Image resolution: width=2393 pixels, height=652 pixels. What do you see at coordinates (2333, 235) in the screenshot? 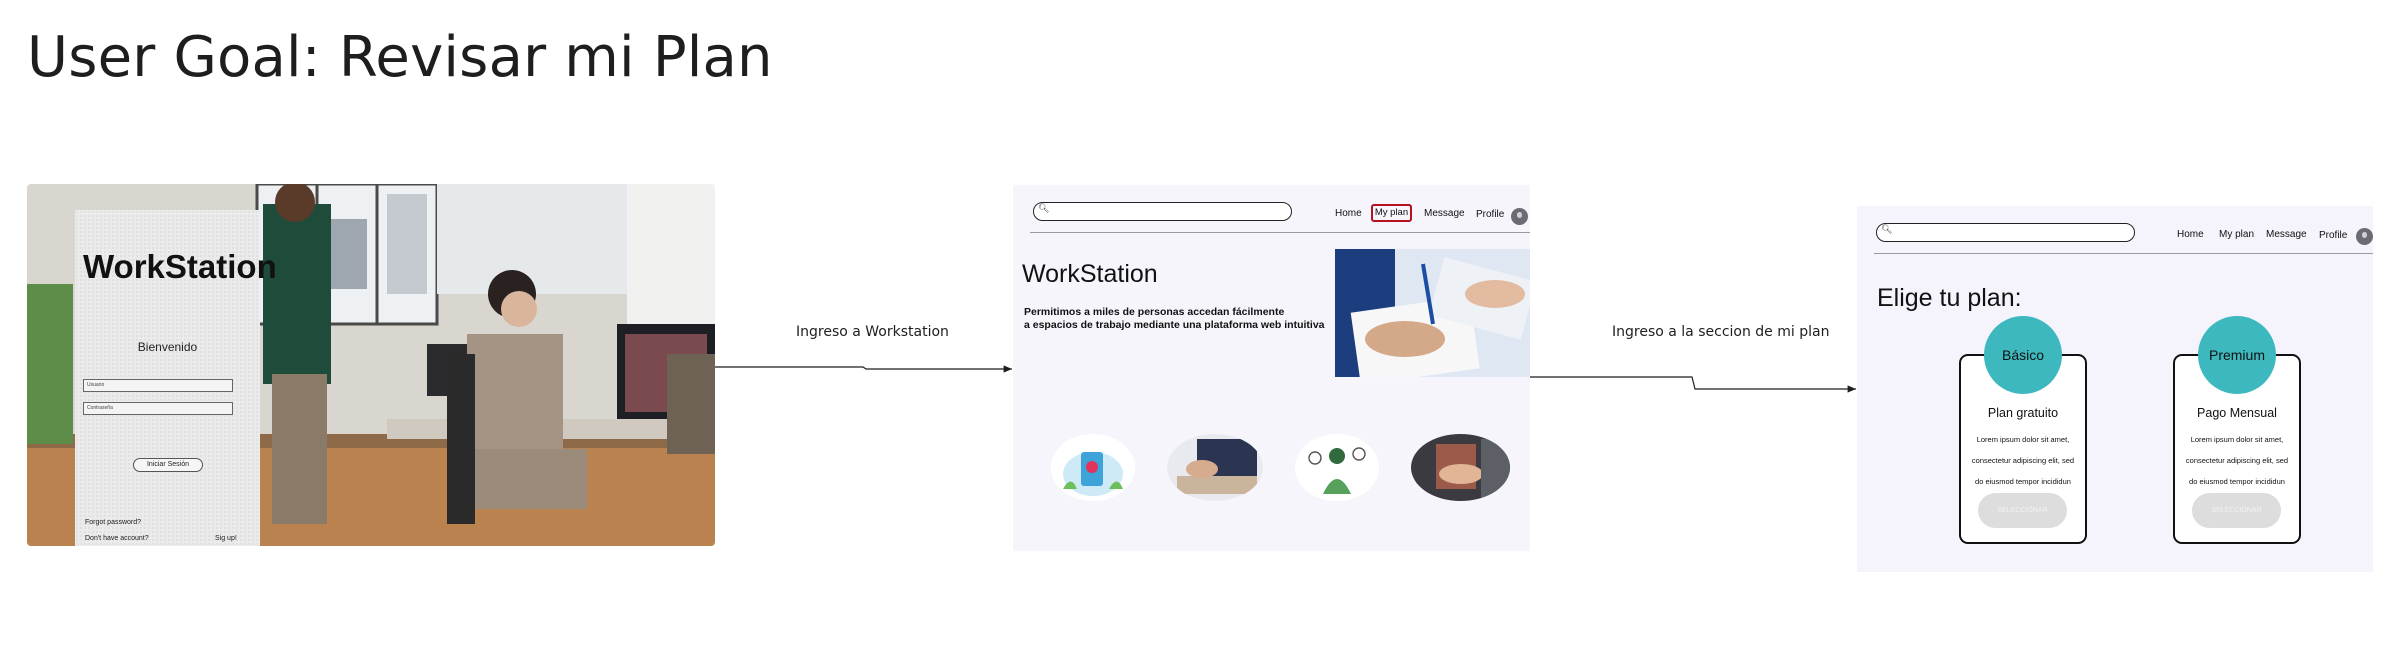
I see `plans-nav-profile: Profile` at bounding box center [2333, 235].